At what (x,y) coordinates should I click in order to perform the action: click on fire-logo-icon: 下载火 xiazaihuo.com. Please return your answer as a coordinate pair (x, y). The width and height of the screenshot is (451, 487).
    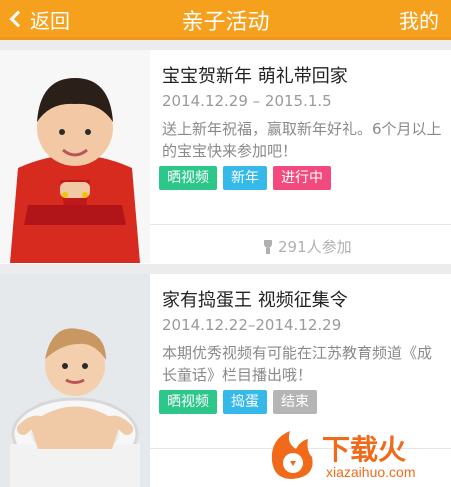
    Looking at the image, I should click on (343, 455).